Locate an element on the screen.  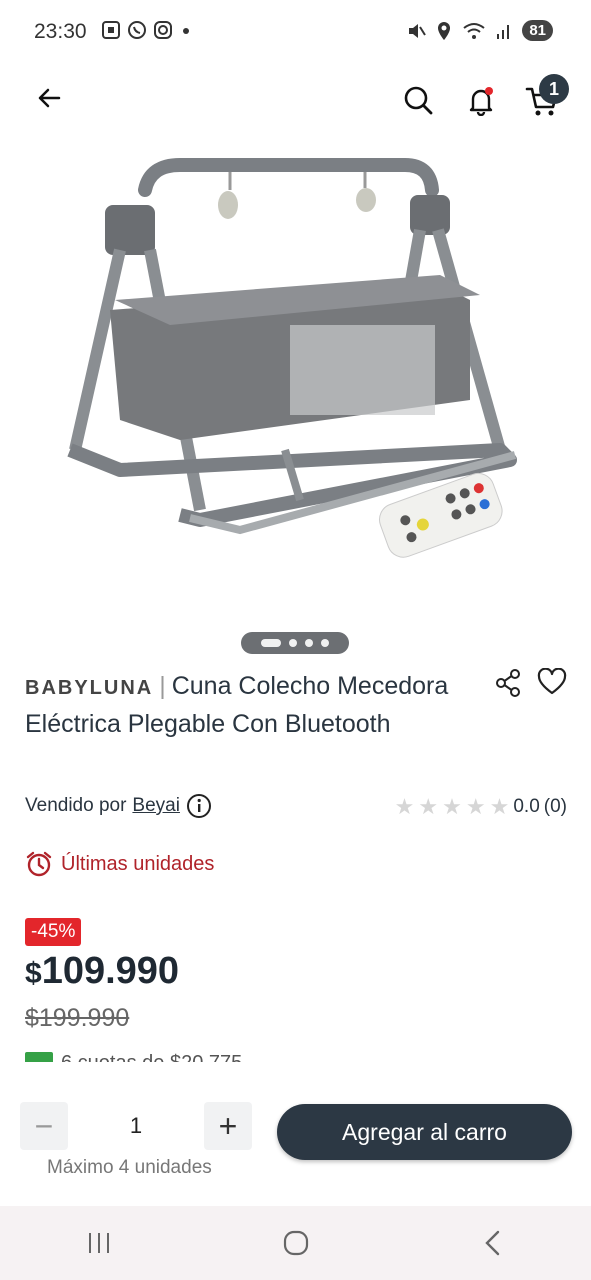
search-button is located at coordinates (418, 100).